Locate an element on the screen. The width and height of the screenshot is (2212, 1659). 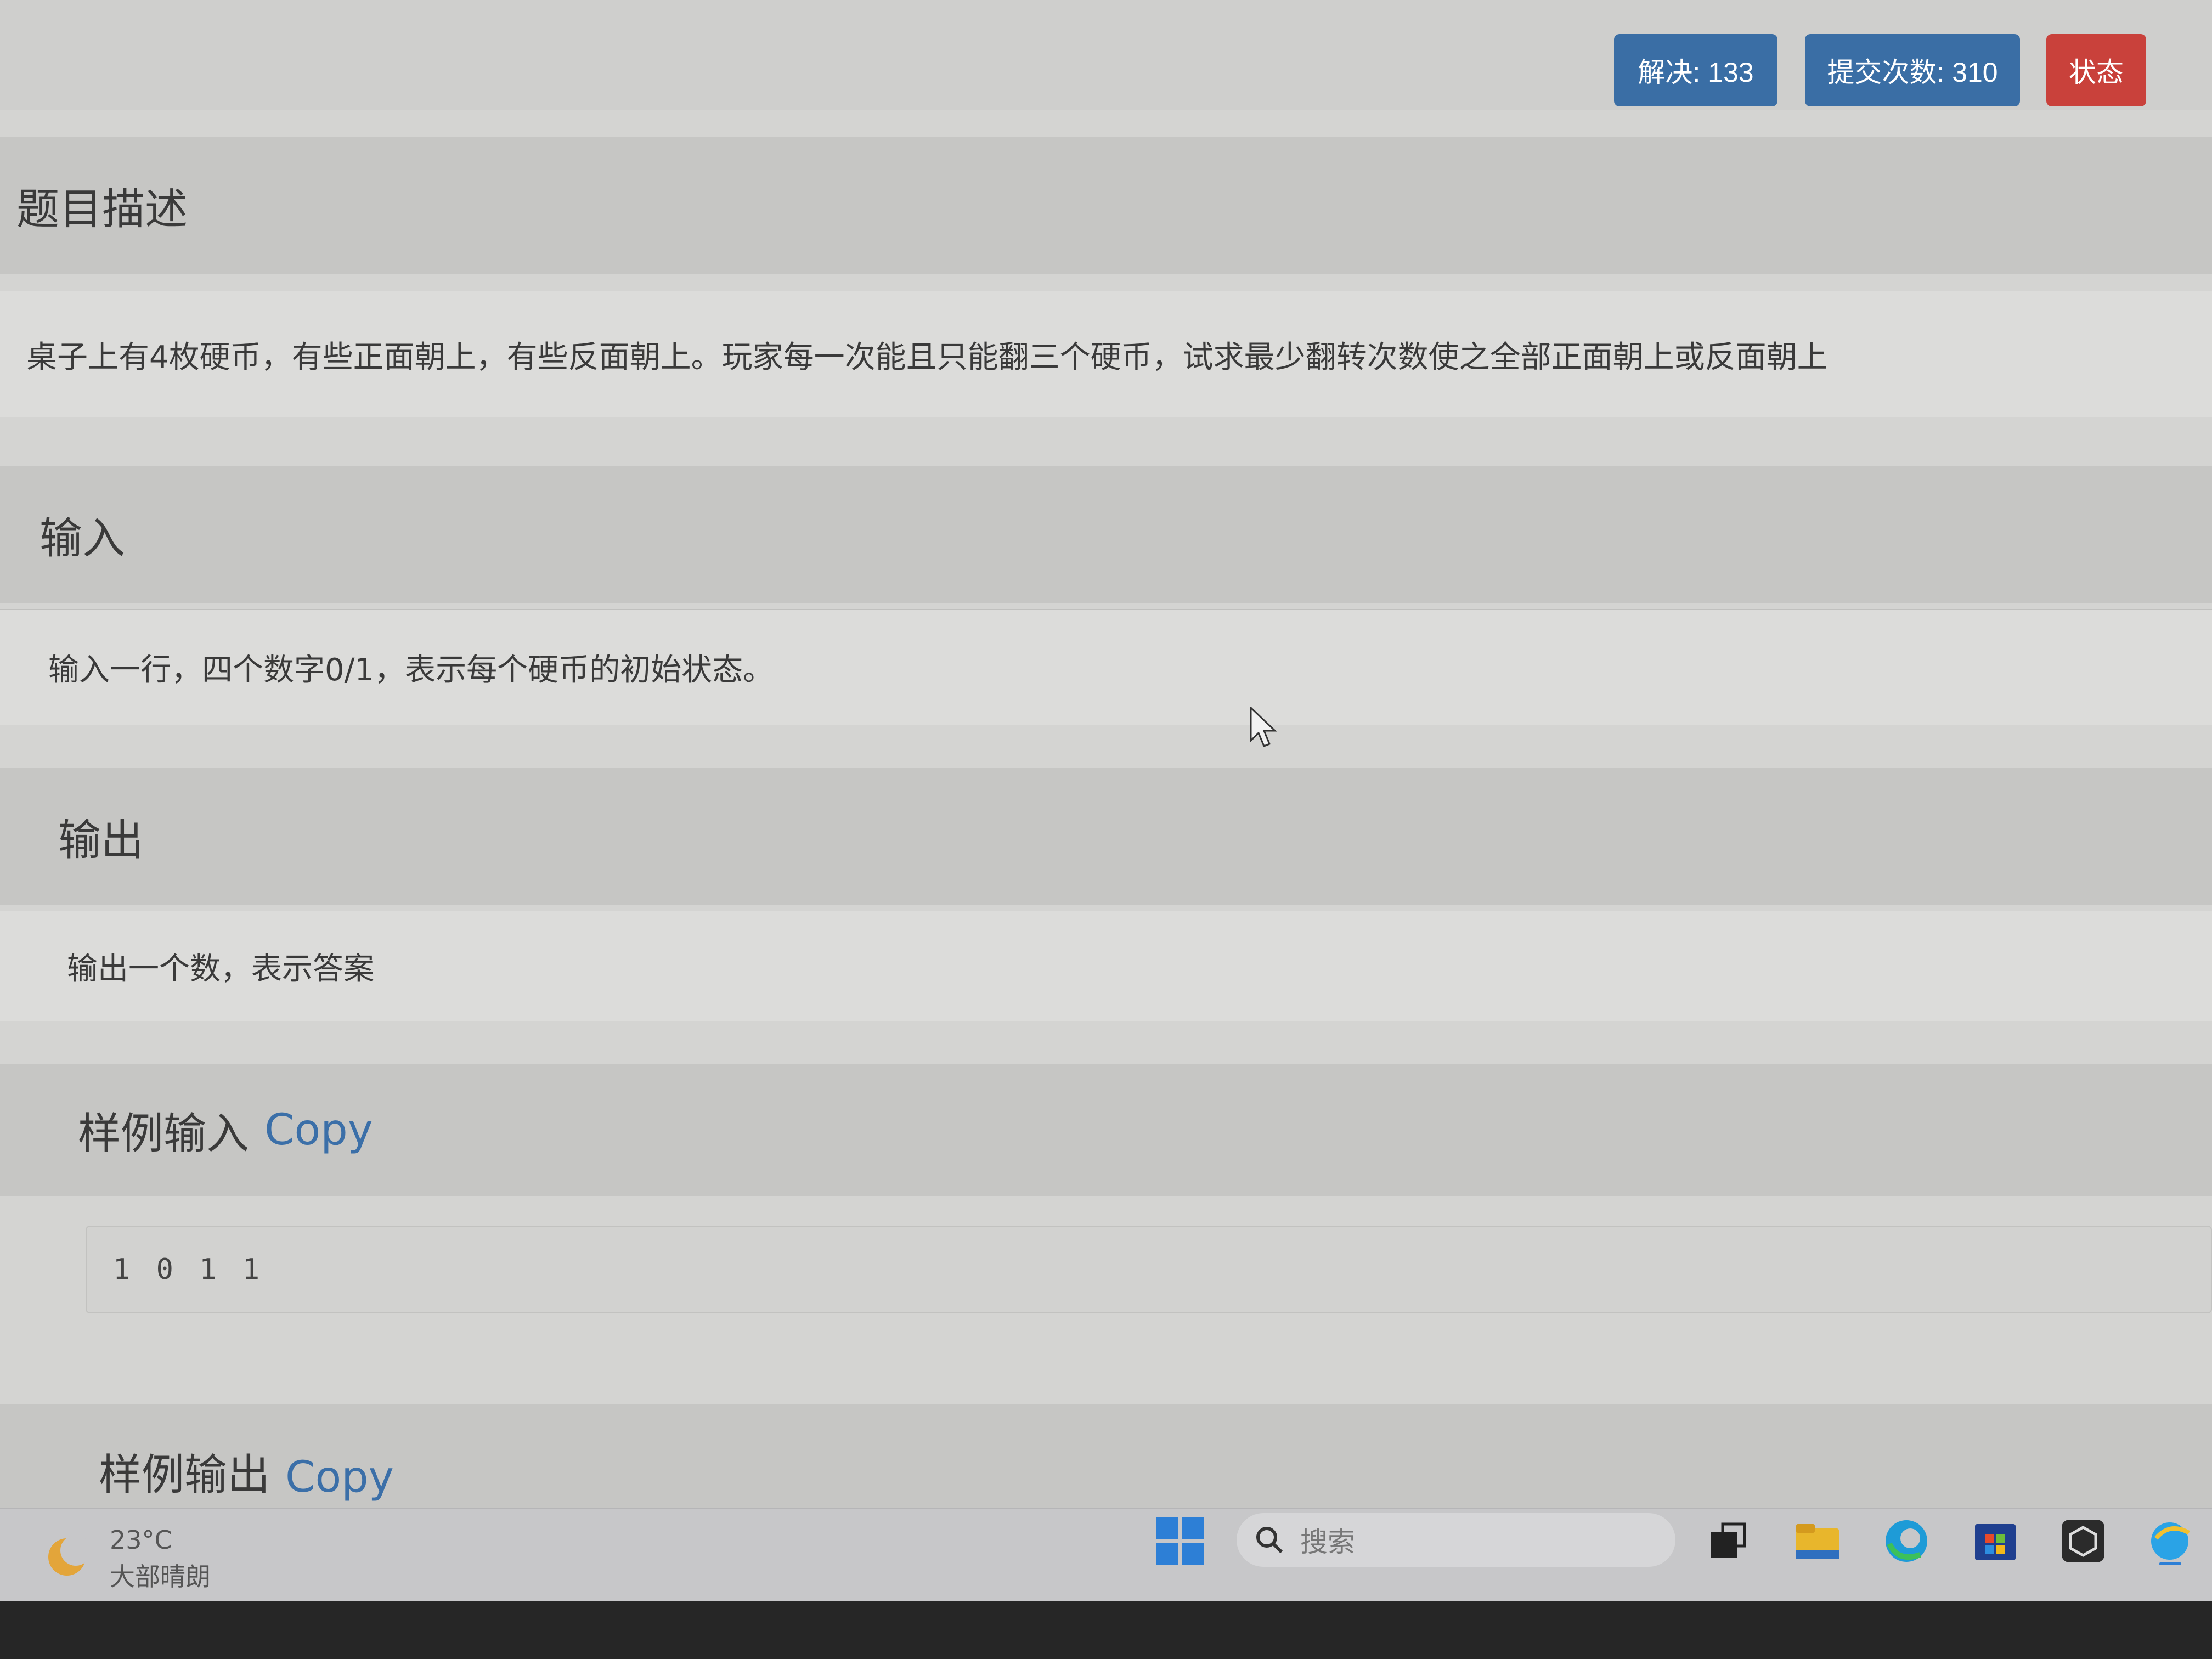
task-view-icon is located at coordinates (1727, 1541).